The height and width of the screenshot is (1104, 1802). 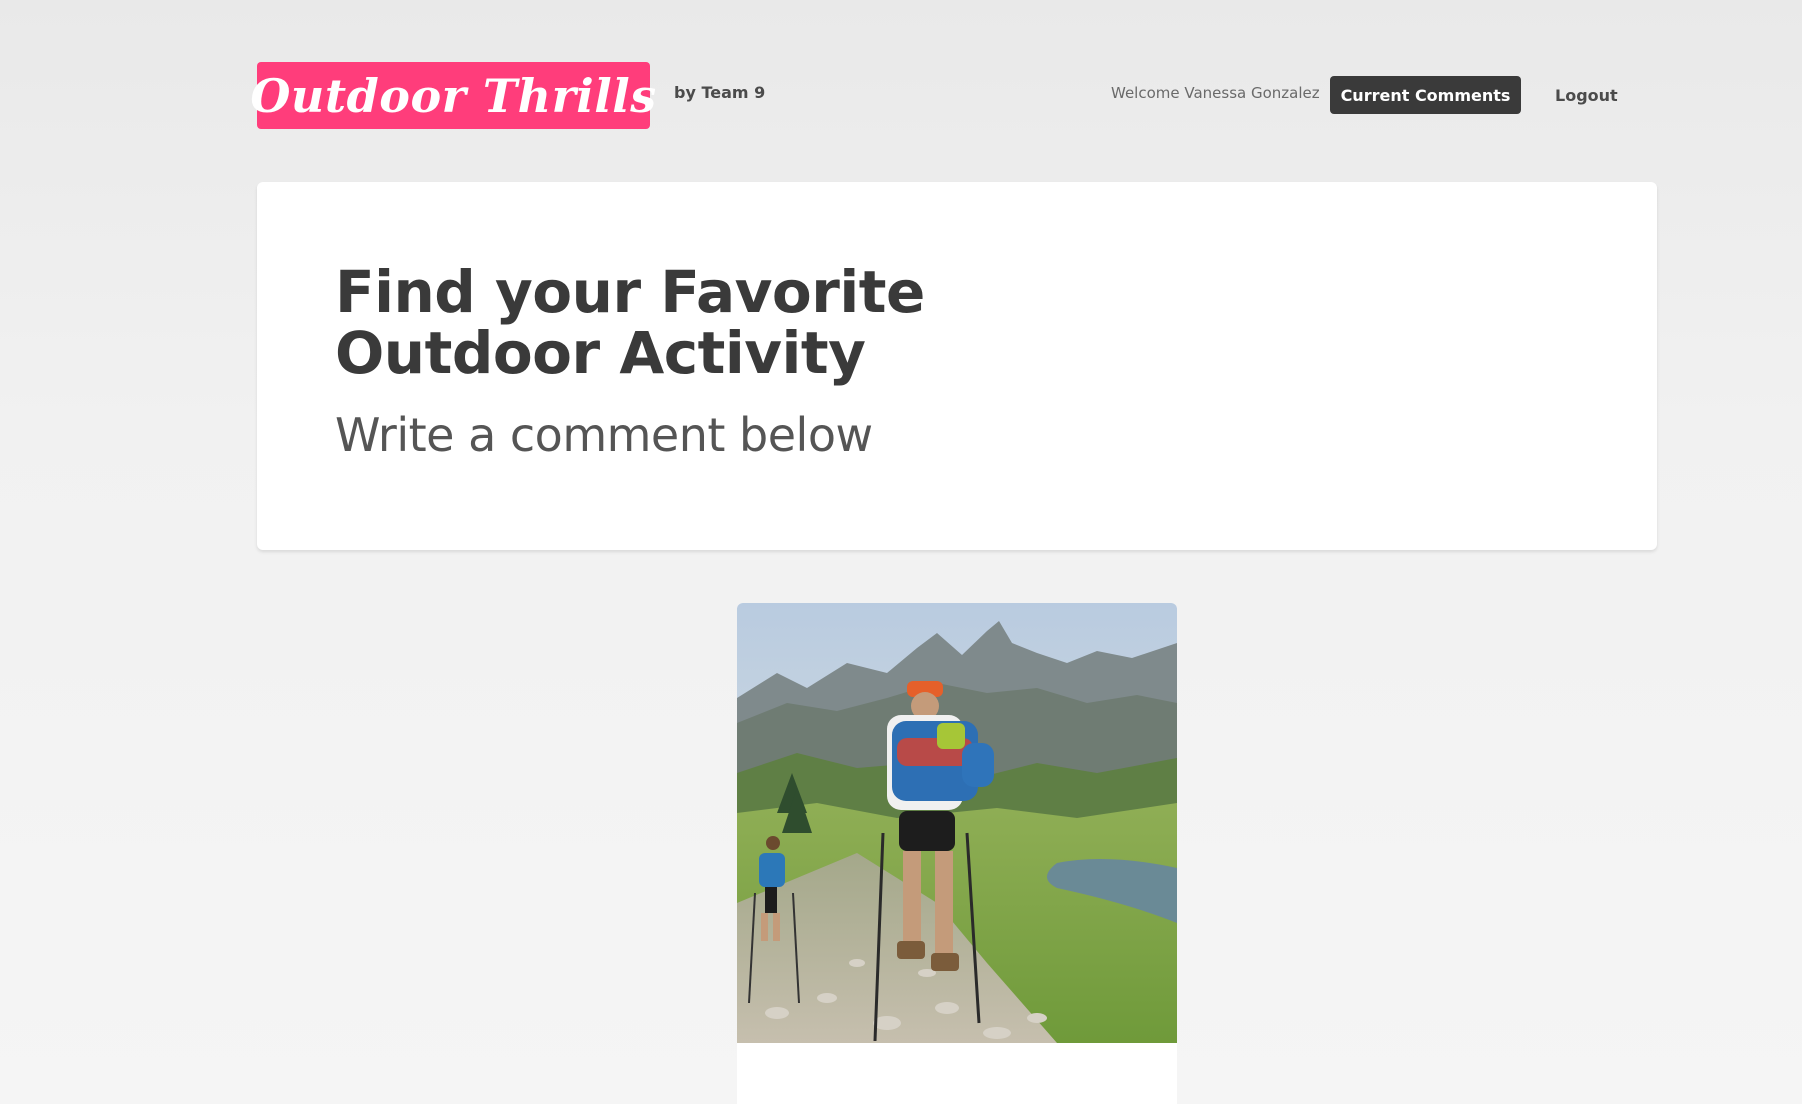 What do you see at coordinates (957, 823) in the screenshot?
I see `activity-photo` at bounding box center [957, 823].